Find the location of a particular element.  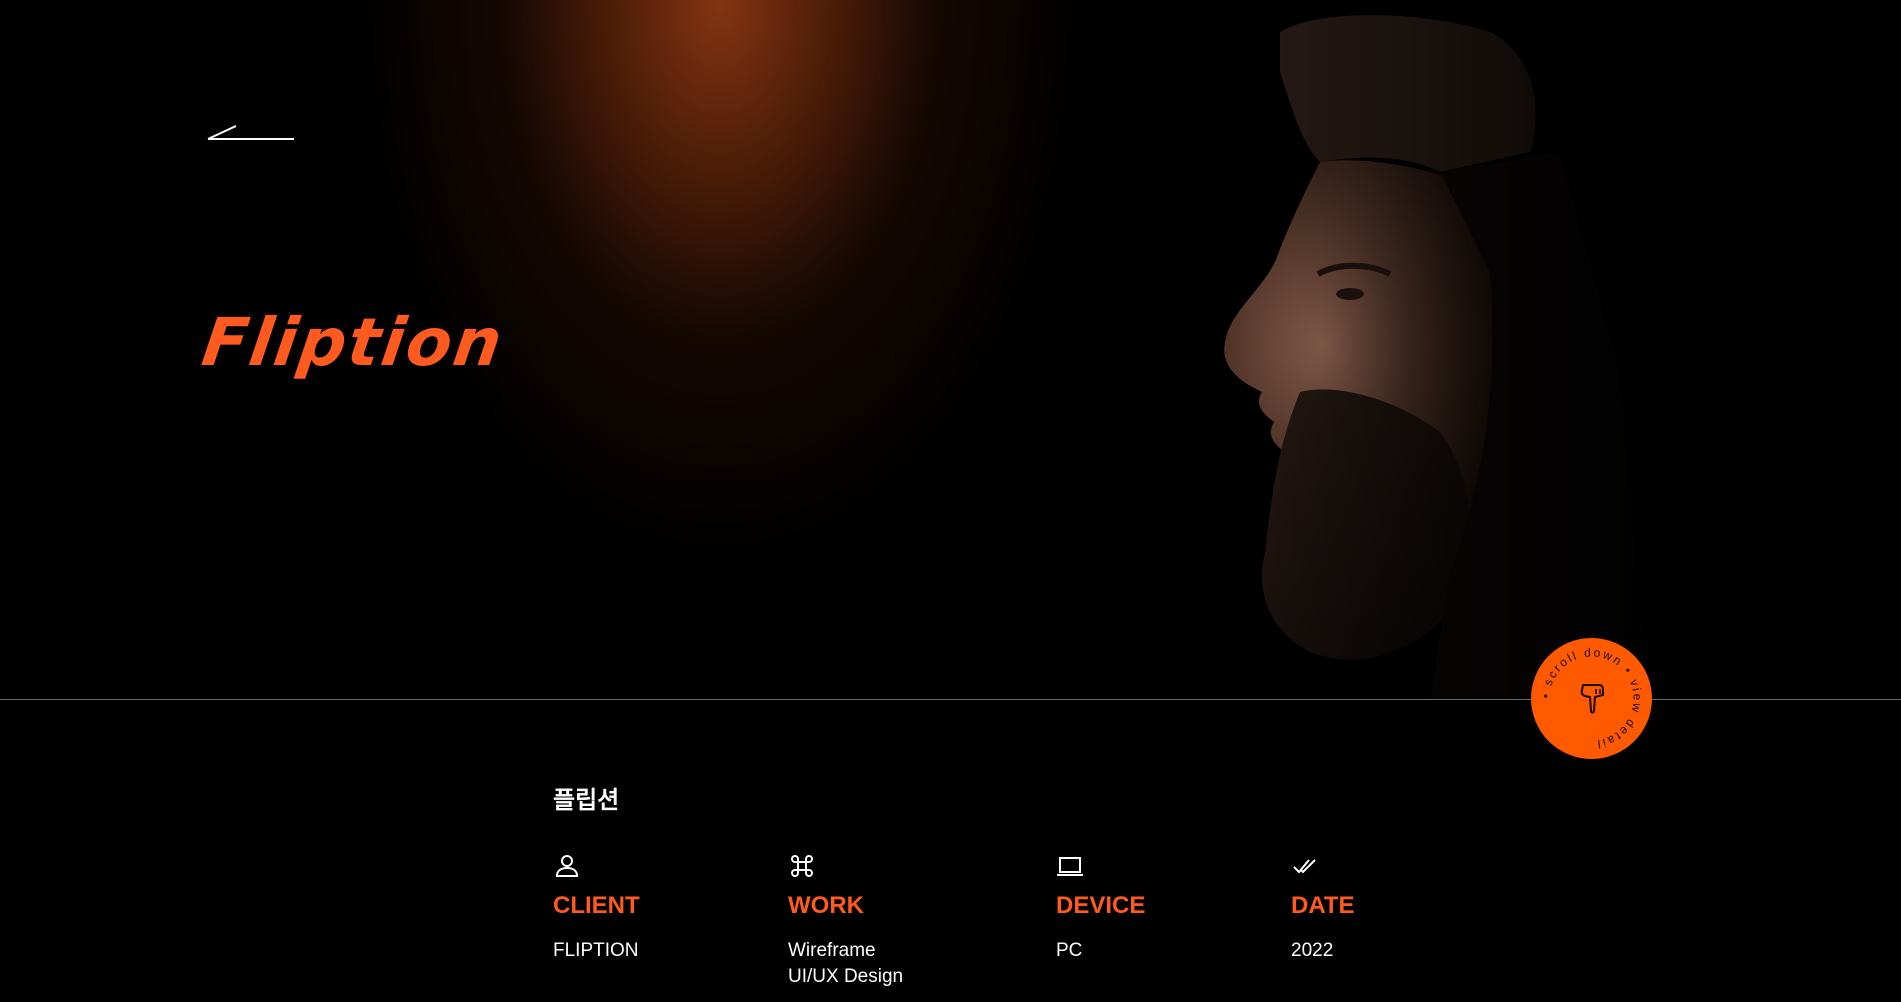

client-value-line: FLIPTION is located at coordinates (596, 950).